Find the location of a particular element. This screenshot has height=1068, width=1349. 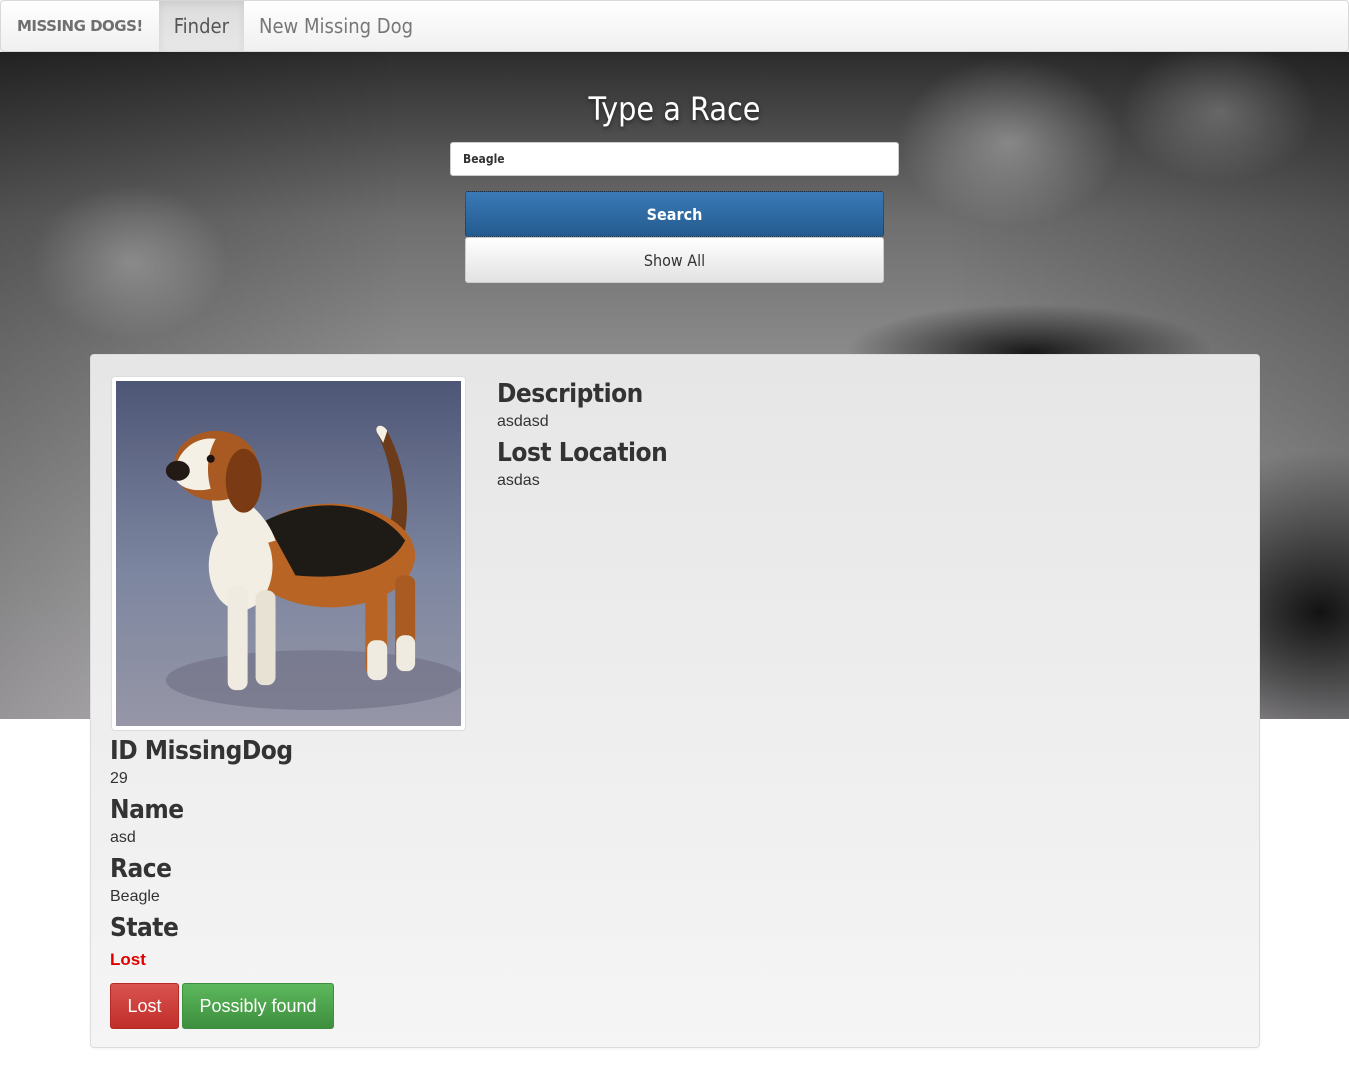

name-label: Name is located at coordinates (147, 810).